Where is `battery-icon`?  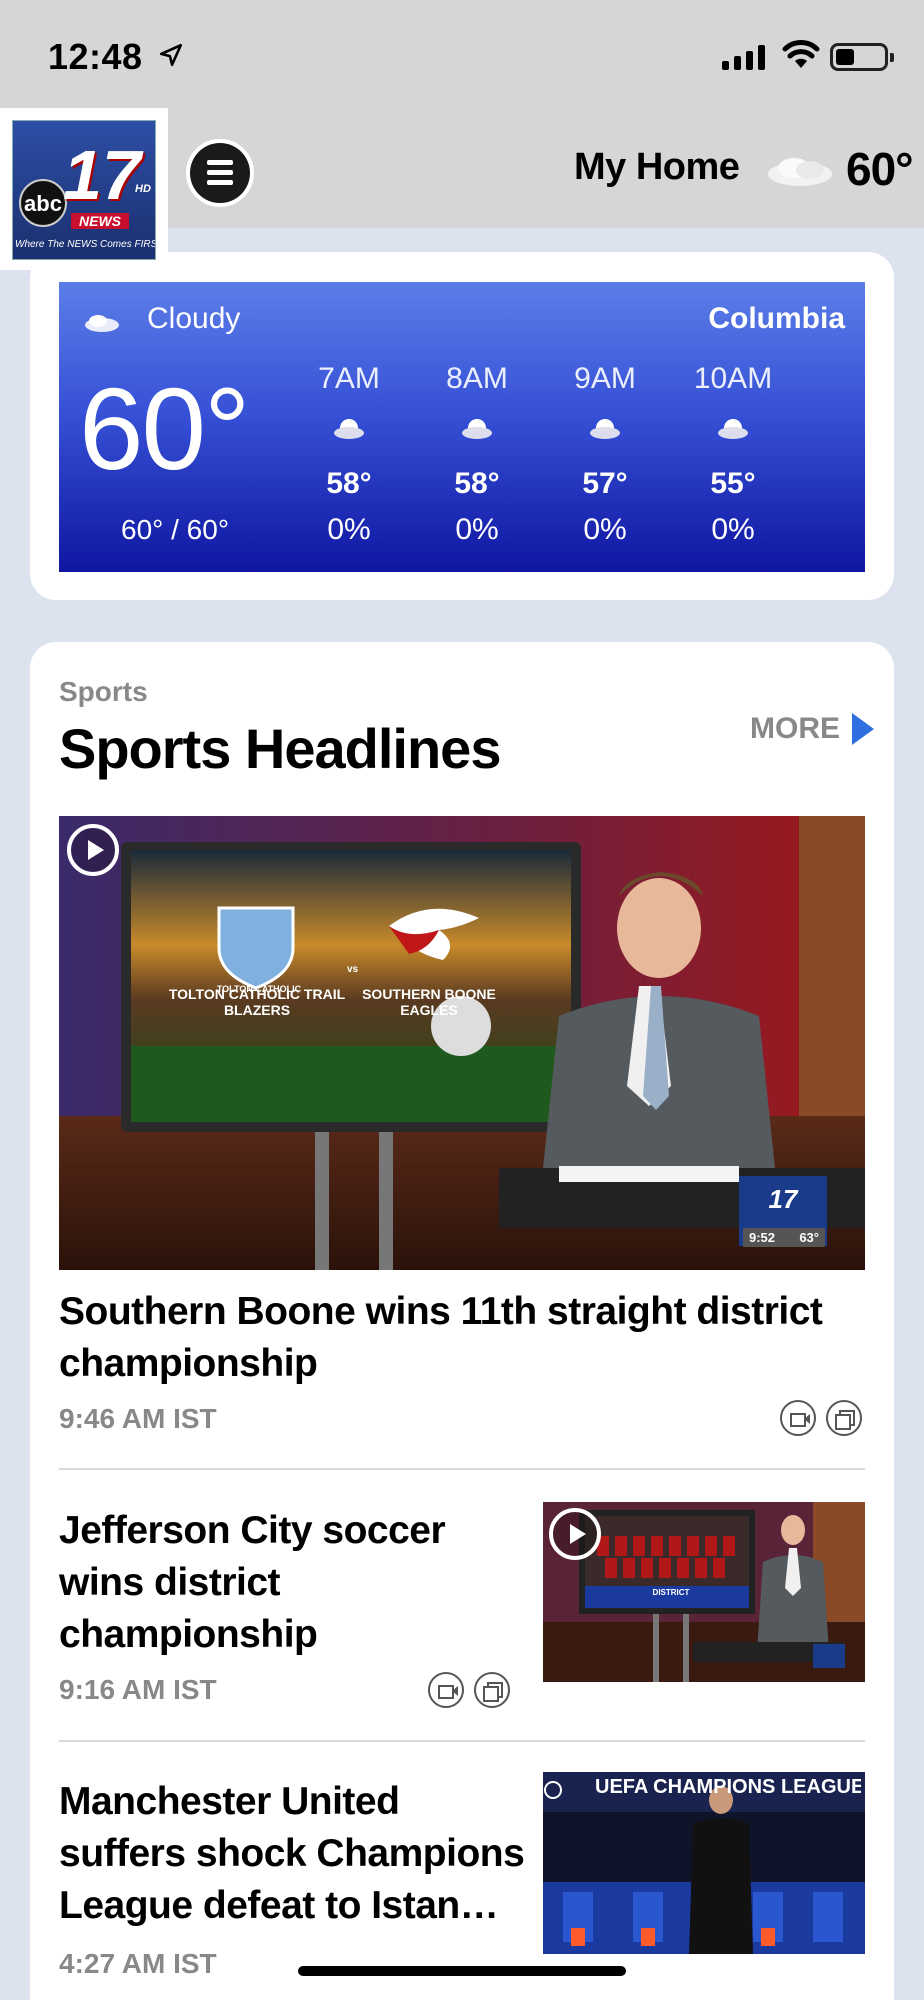 battery-icon is located at coordinates (862, 57).